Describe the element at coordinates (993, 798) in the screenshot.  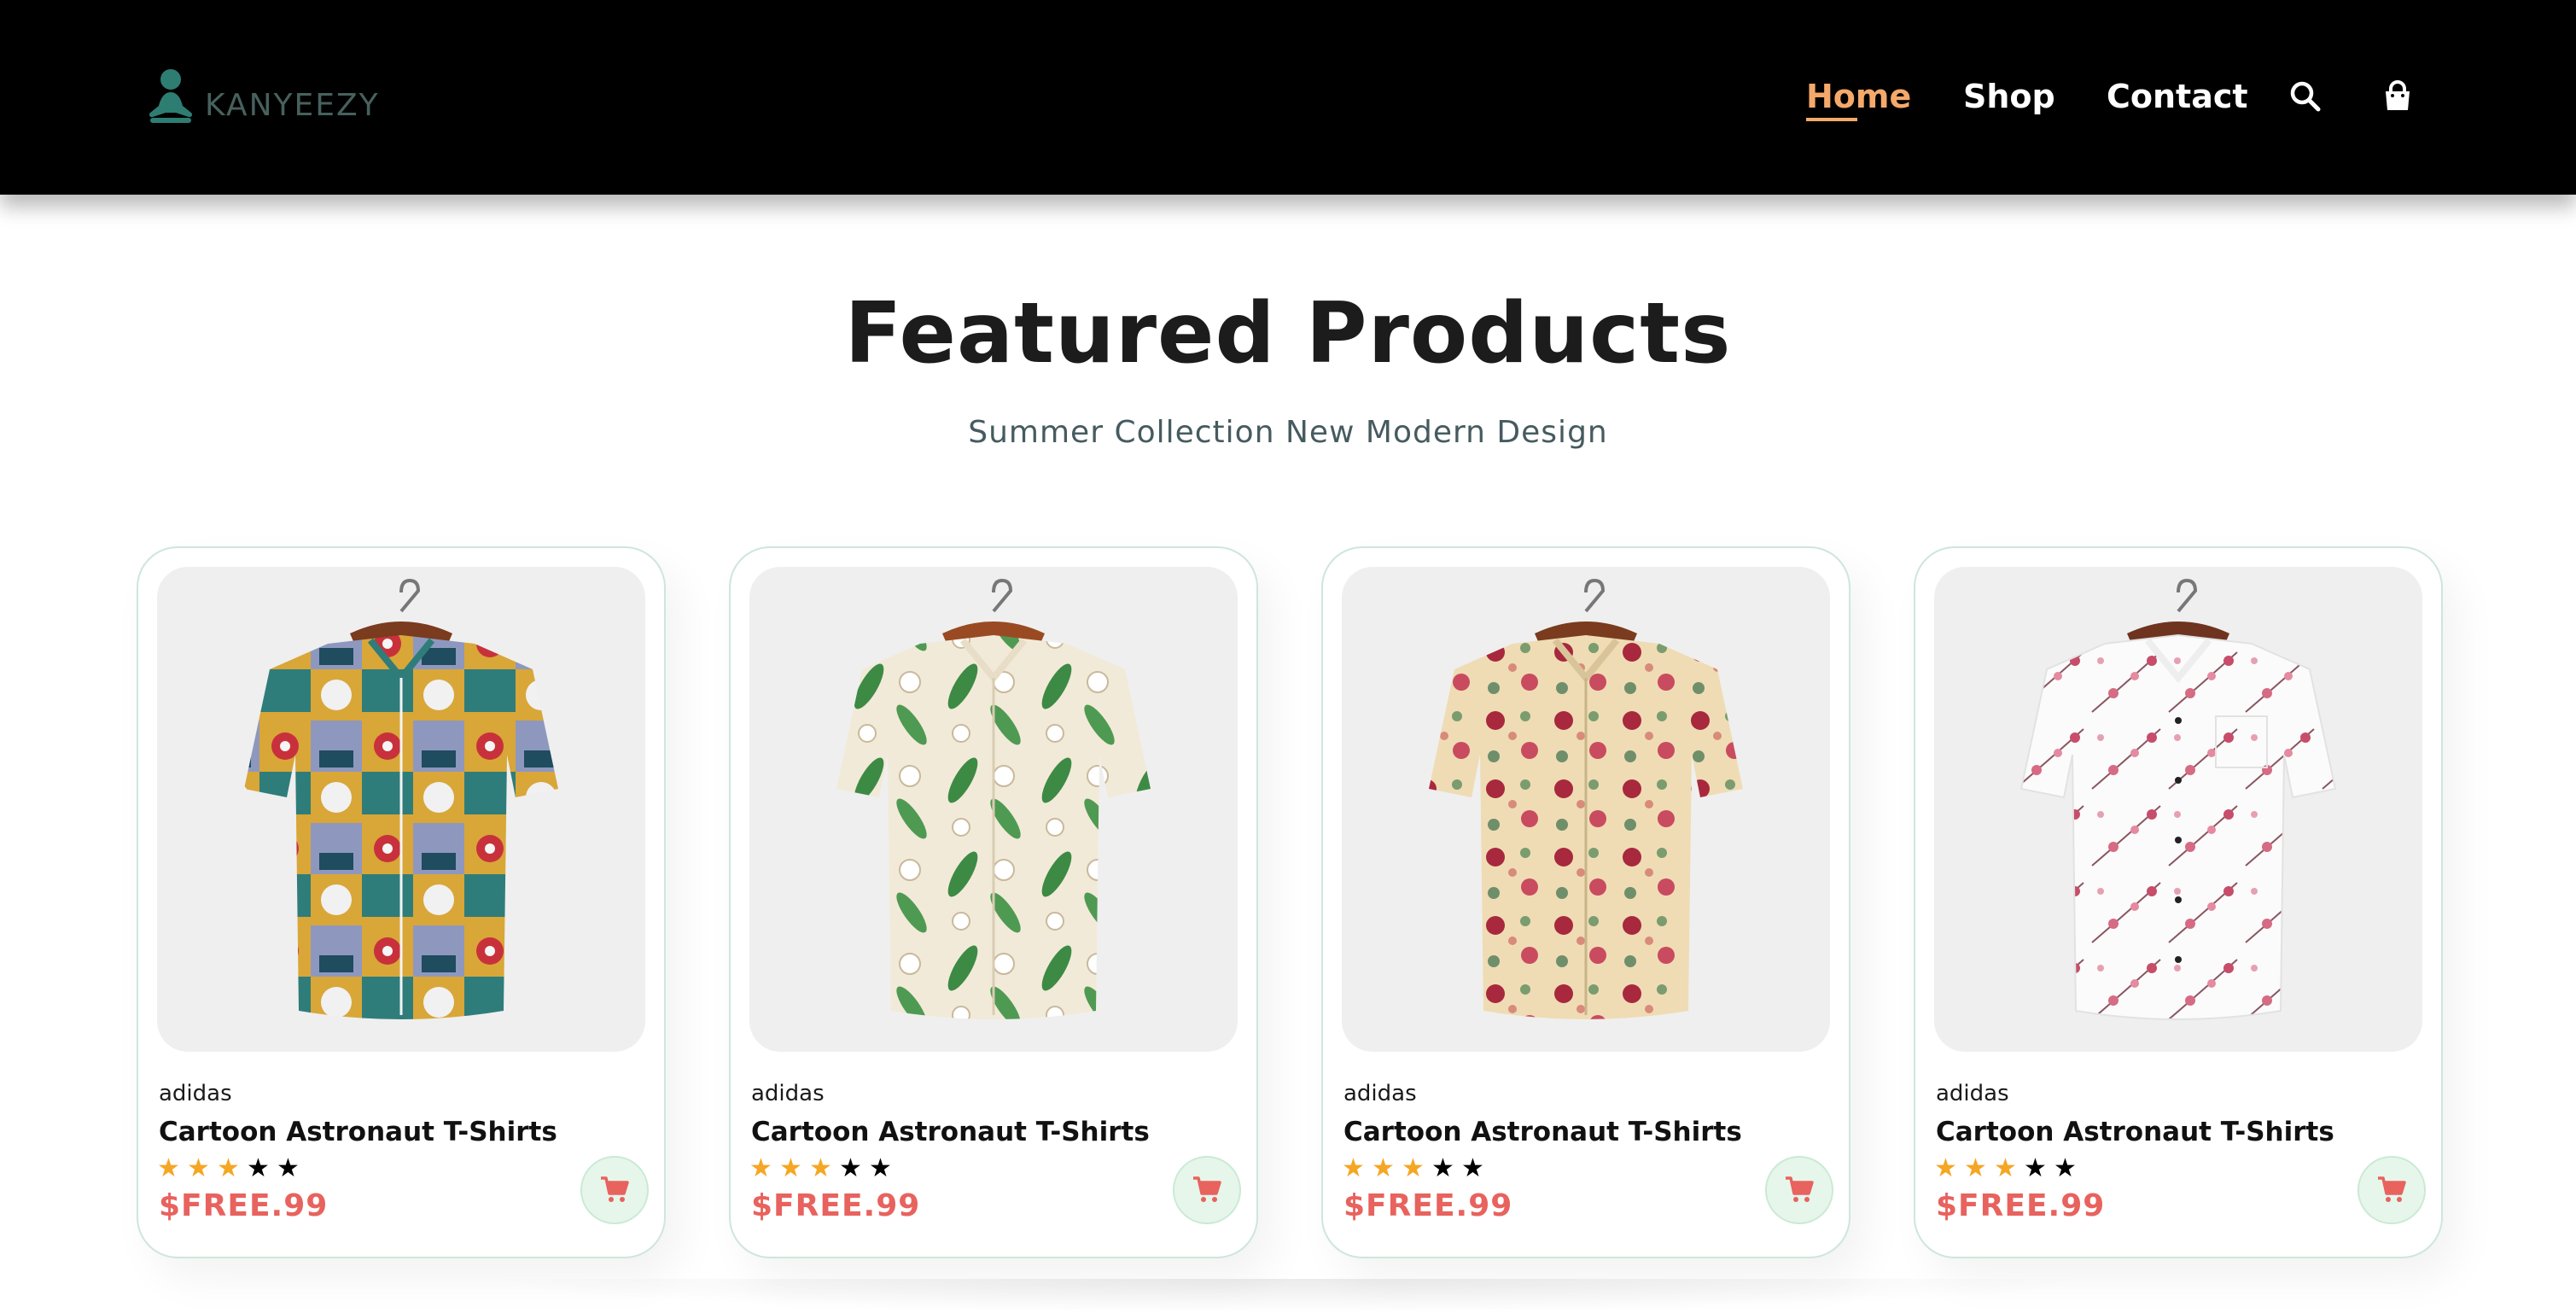
I see `lily-leaf-print-shirt` at that location.